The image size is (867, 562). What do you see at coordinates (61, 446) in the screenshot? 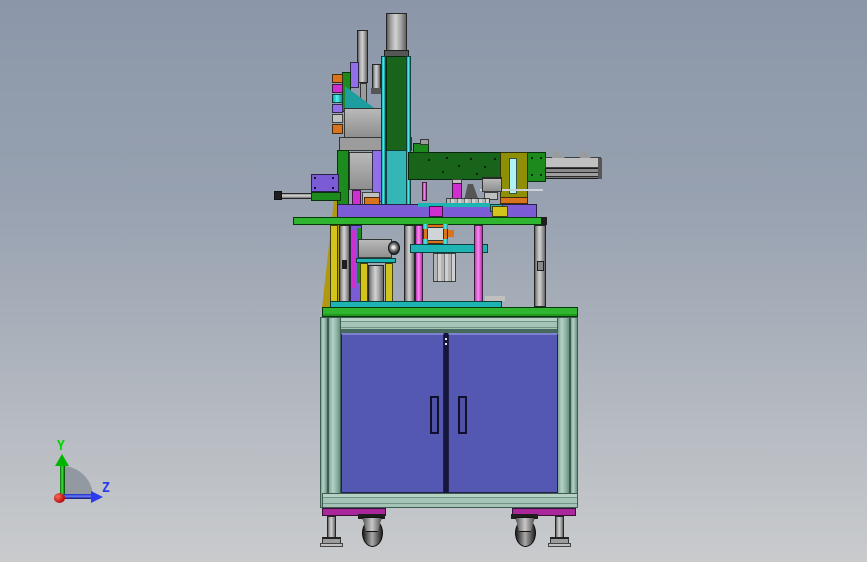
I see `y-axis-label: Y` at bounding box center [61, 446].